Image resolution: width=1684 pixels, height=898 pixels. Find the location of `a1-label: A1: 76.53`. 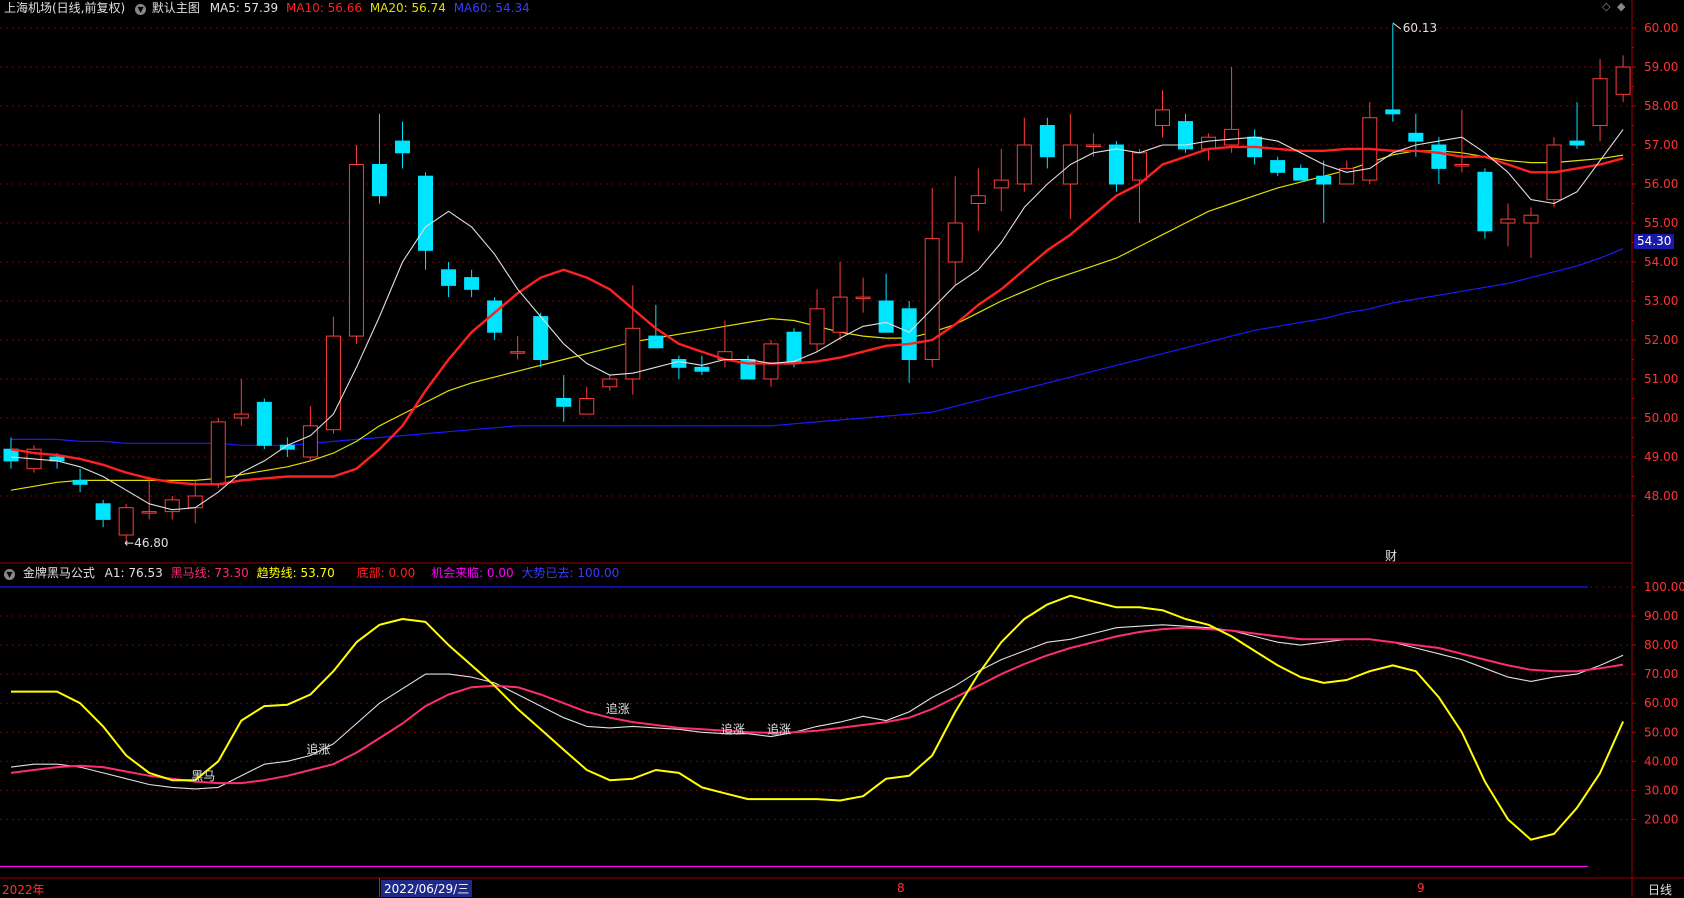

a1-label: A1: 76.53 is located at coordinates (133, 573).